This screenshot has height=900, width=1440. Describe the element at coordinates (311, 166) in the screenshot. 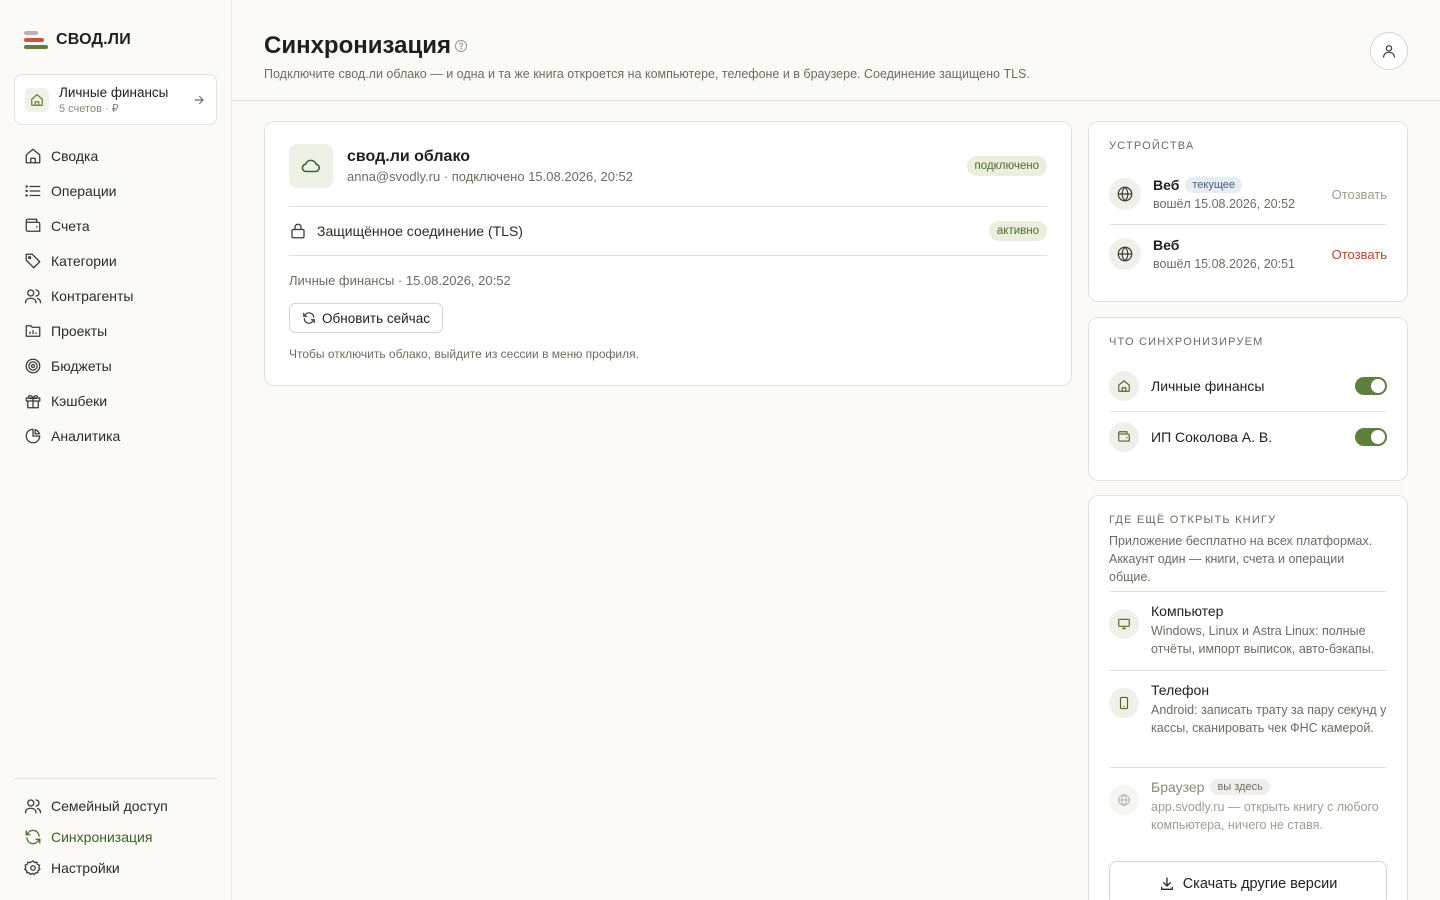

I see `cloud-icon` at that location.